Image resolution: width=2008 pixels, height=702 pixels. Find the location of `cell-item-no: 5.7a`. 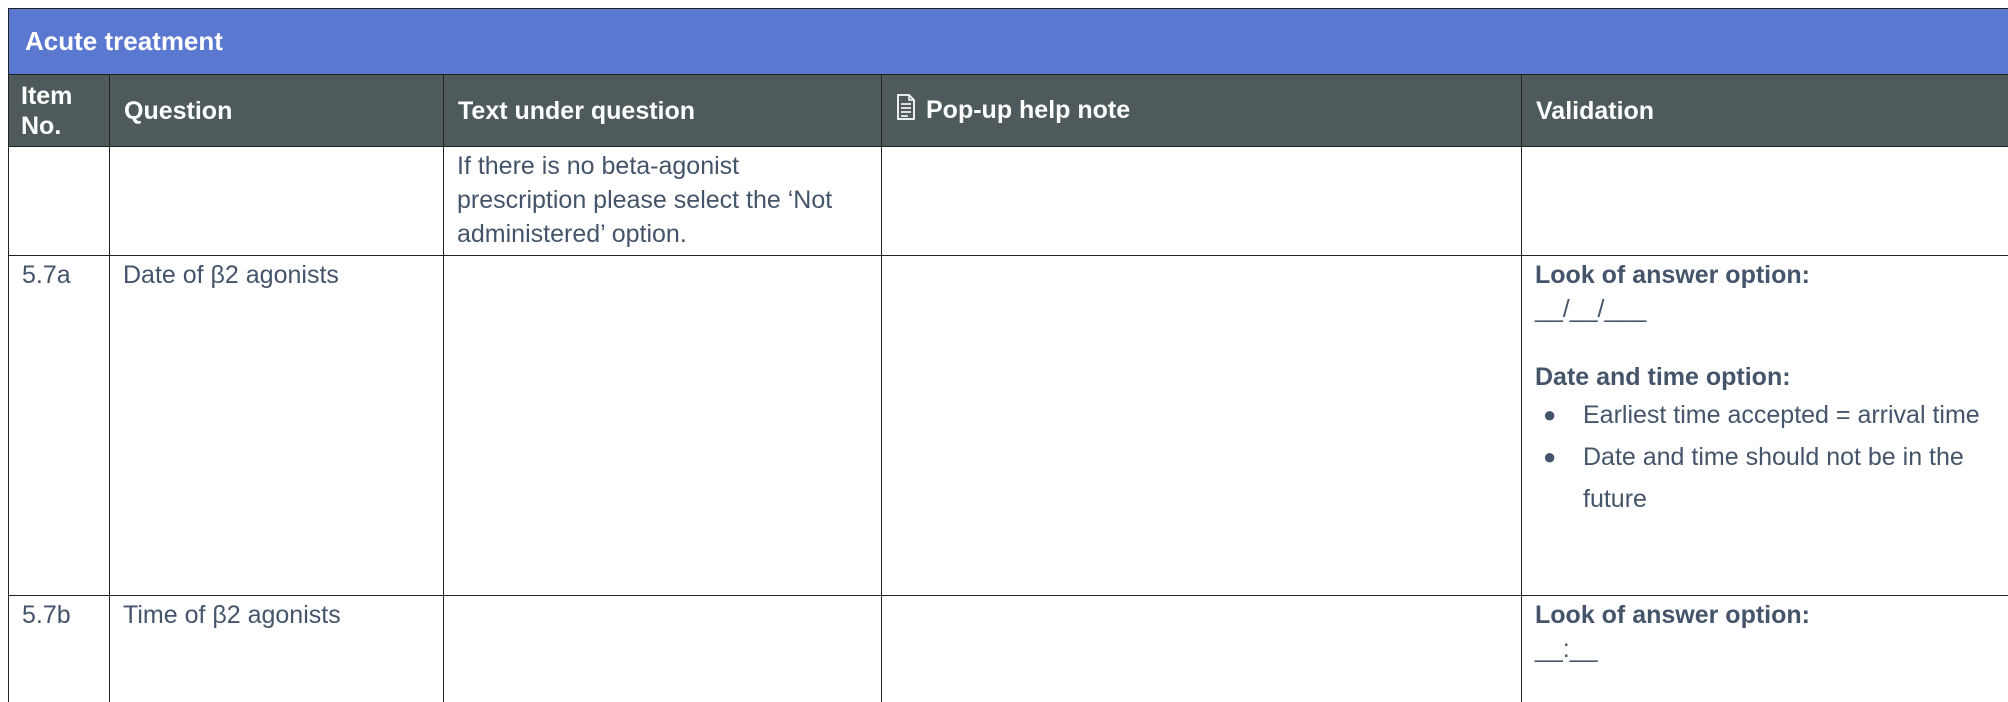

cell-item-no: 5.7a is located at coordinates (59, 425).